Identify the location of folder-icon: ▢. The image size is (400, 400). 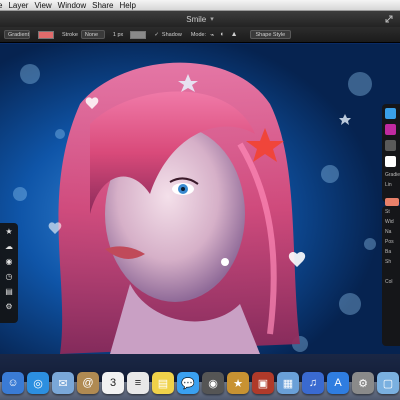
(388, 383).